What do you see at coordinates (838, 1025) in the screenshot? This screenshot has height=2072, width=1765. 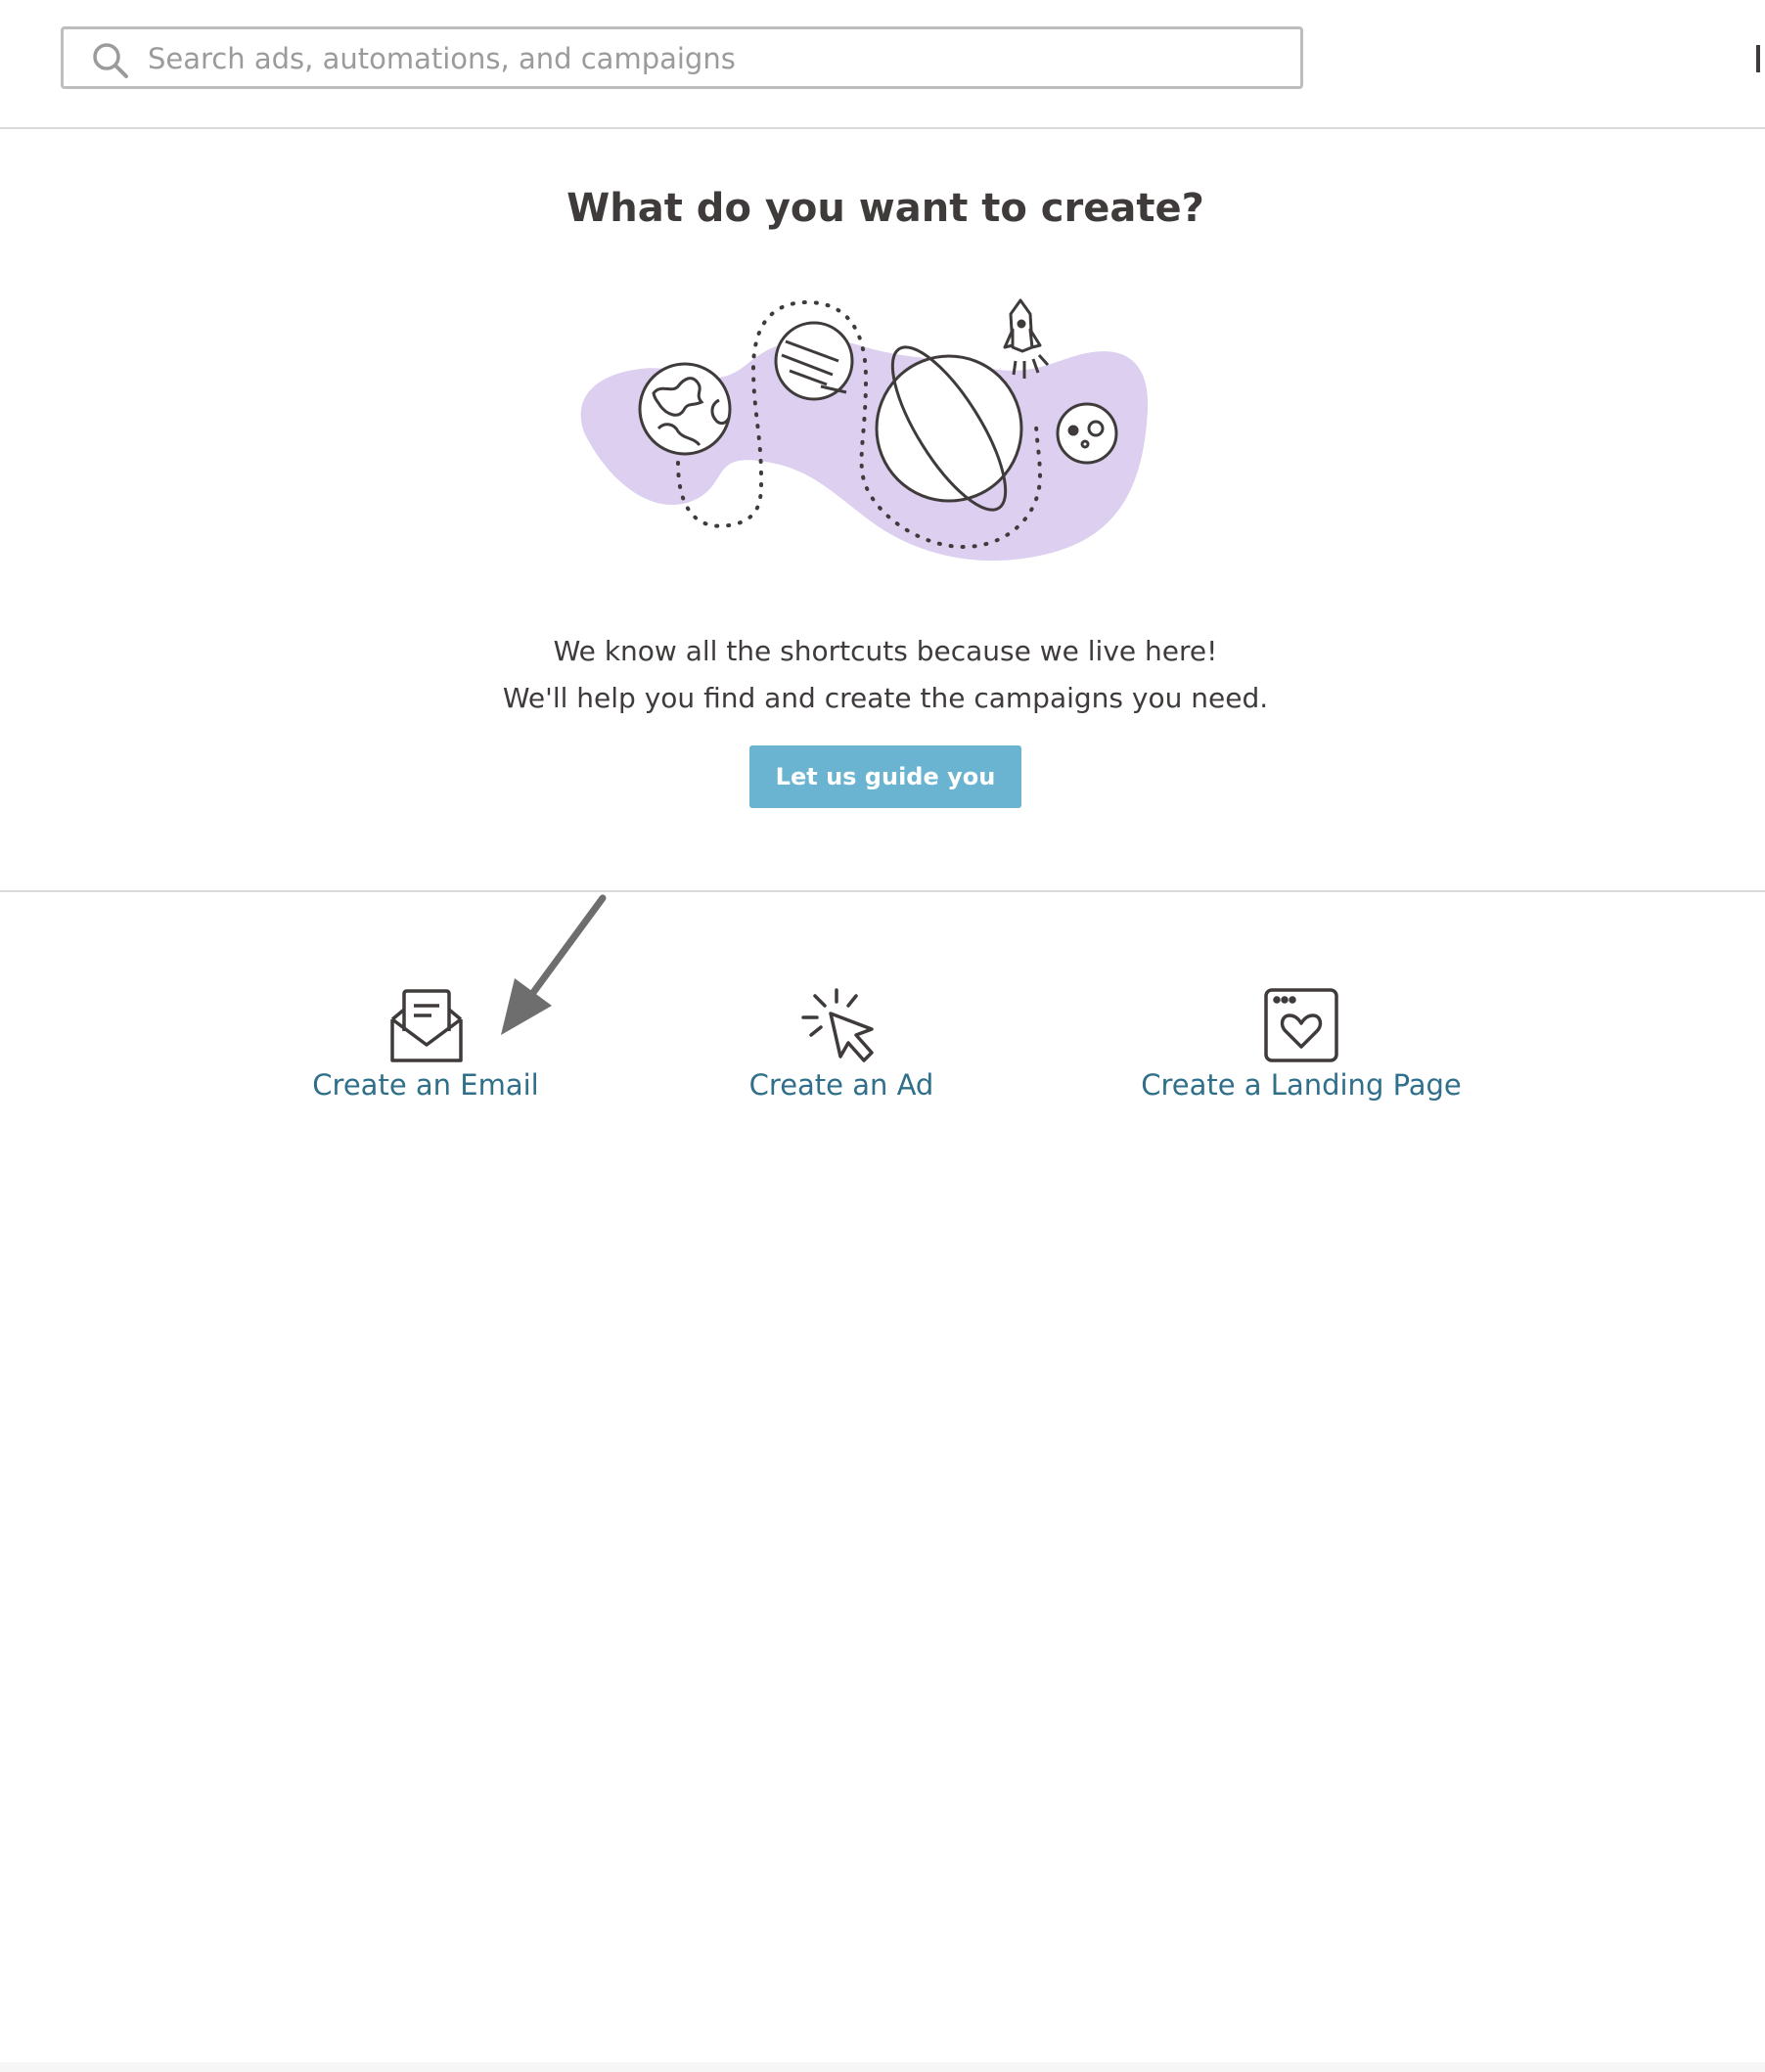 I see `cursor-click-icon` at bounding box center [838, 1025].